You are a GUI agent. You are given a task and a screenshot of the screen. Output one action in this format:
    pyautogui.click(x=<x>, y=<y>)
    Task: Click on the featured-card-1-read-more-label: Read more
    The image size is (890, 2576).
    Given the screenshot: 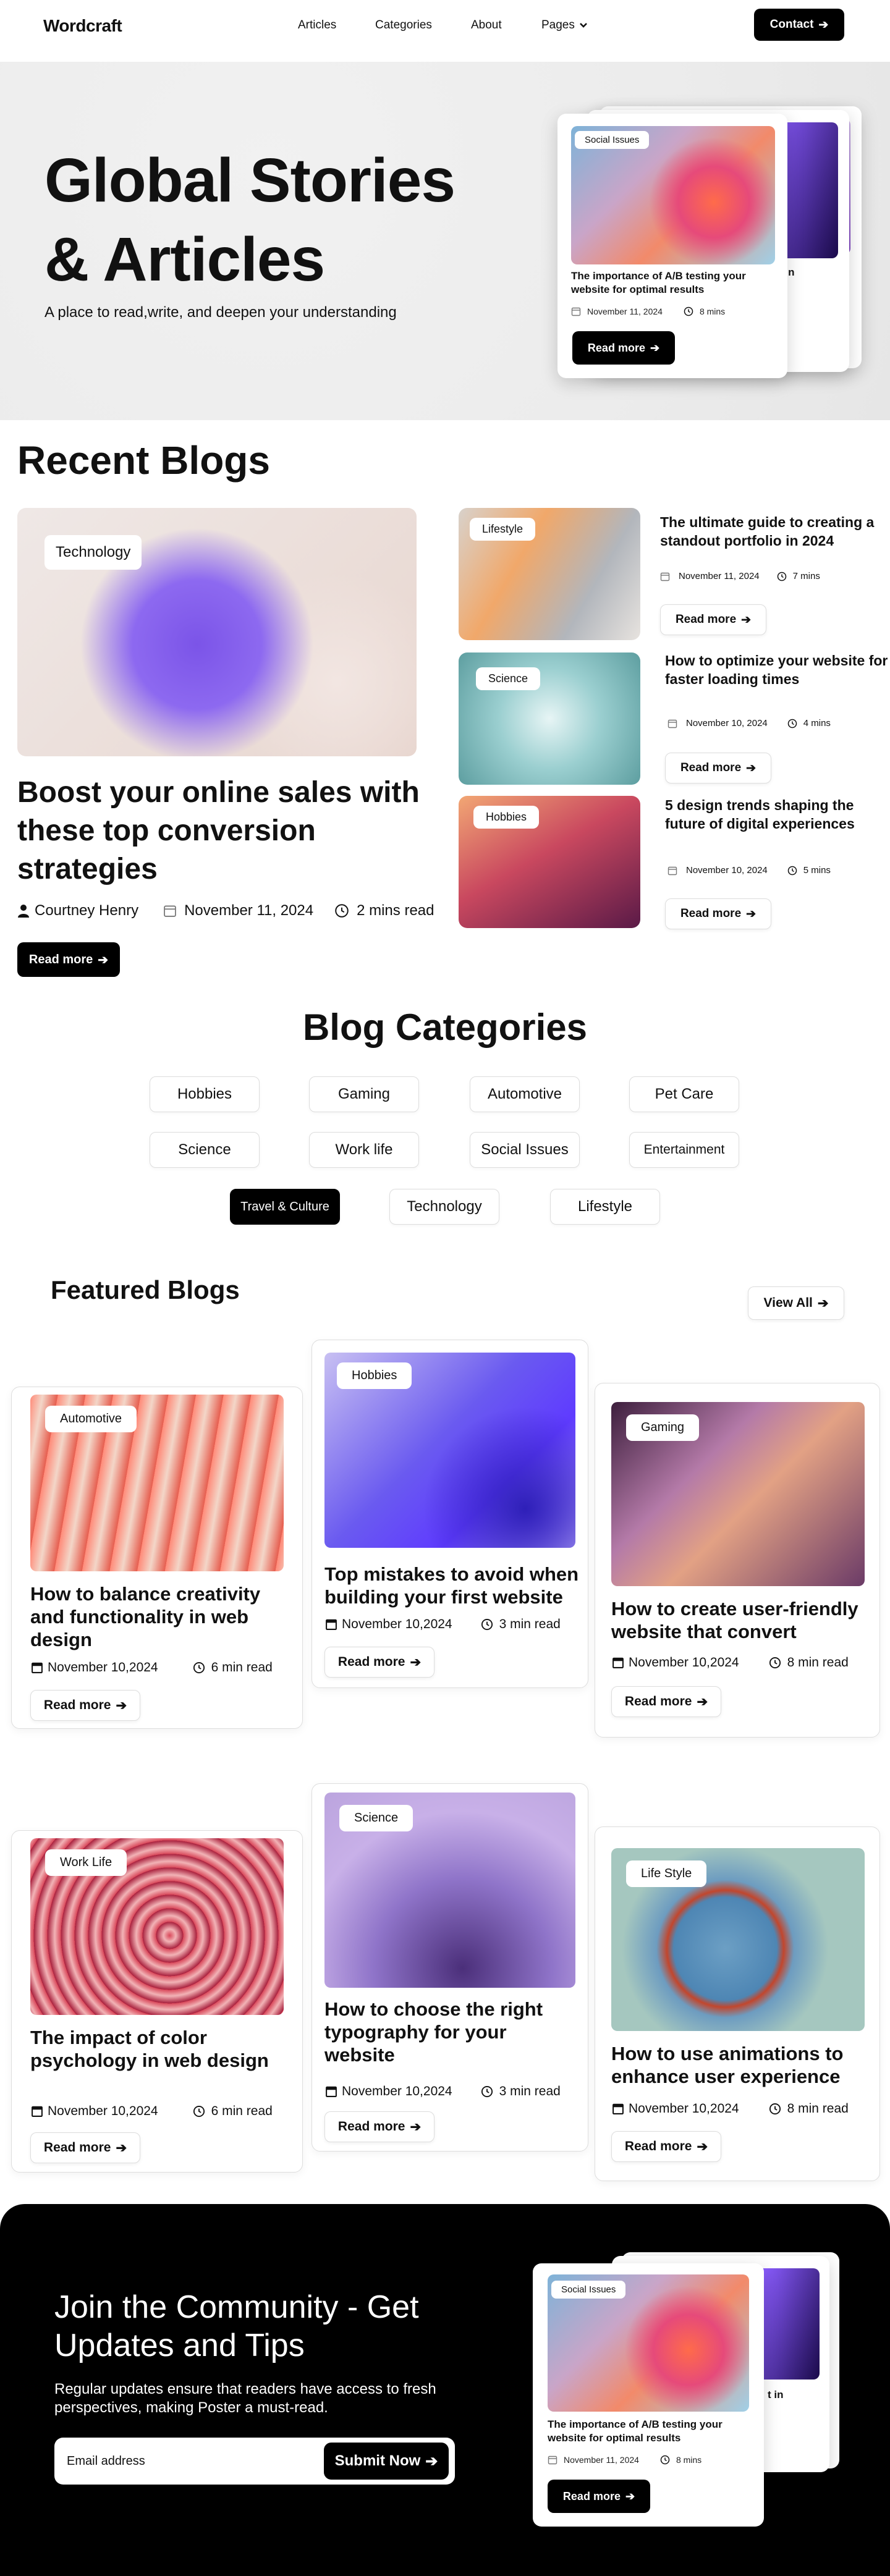 What is the action you would take?
    pyautogui.click(x=77, y=1705)
    